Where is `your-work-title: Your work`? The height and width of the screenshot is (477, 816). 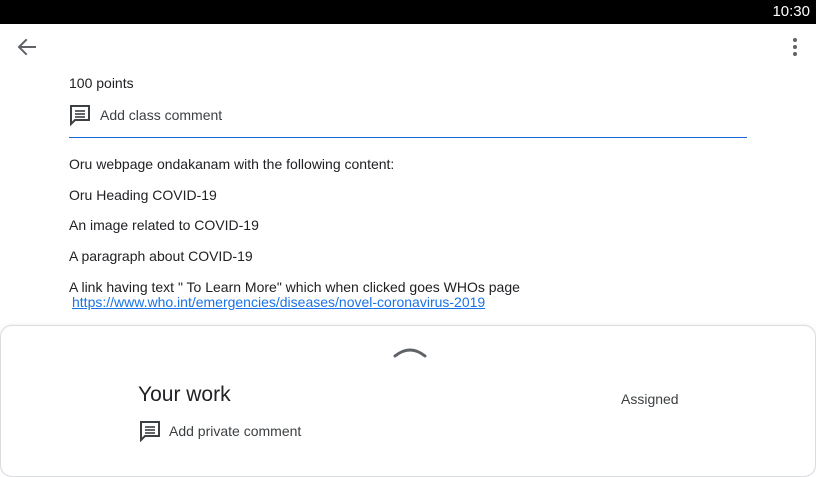
your-work-title: Your work is located at coordinates (184, 394).